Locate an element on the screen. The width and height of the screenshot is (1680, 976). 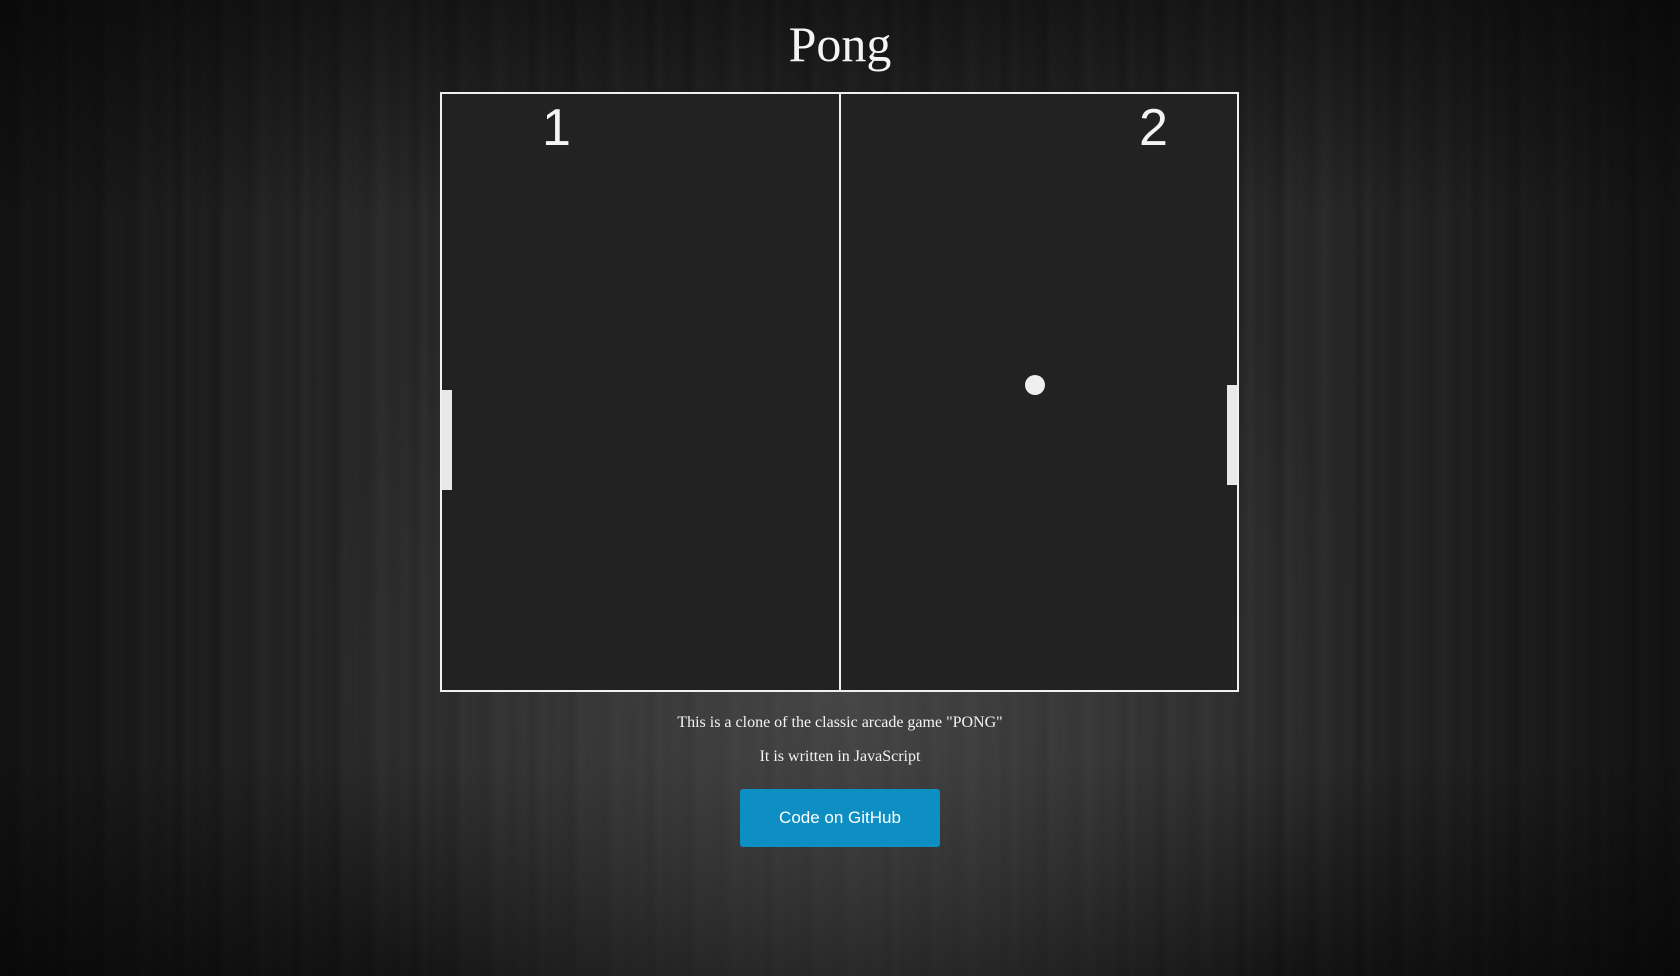
github-button: Code on GitHub is located at coordinates (840, 818).